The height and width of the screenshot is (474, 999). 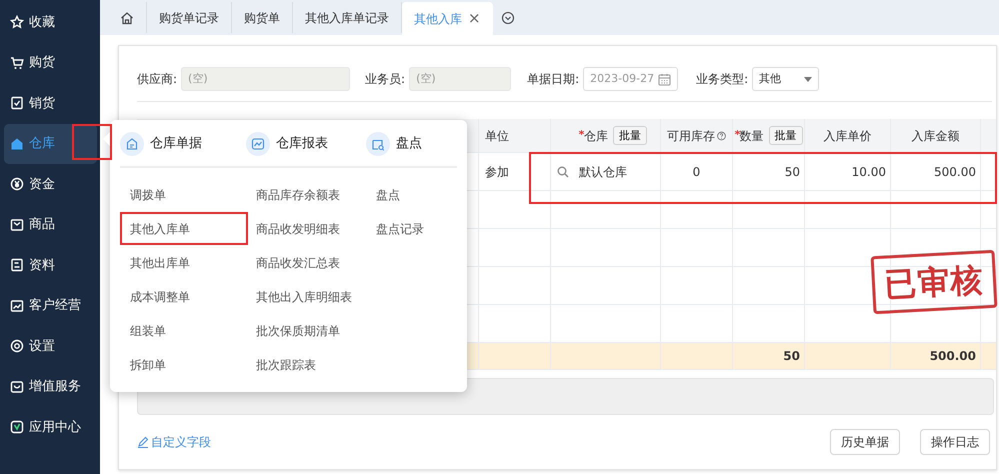 I want to click on close-button: ×, so click(x=474, y=18).